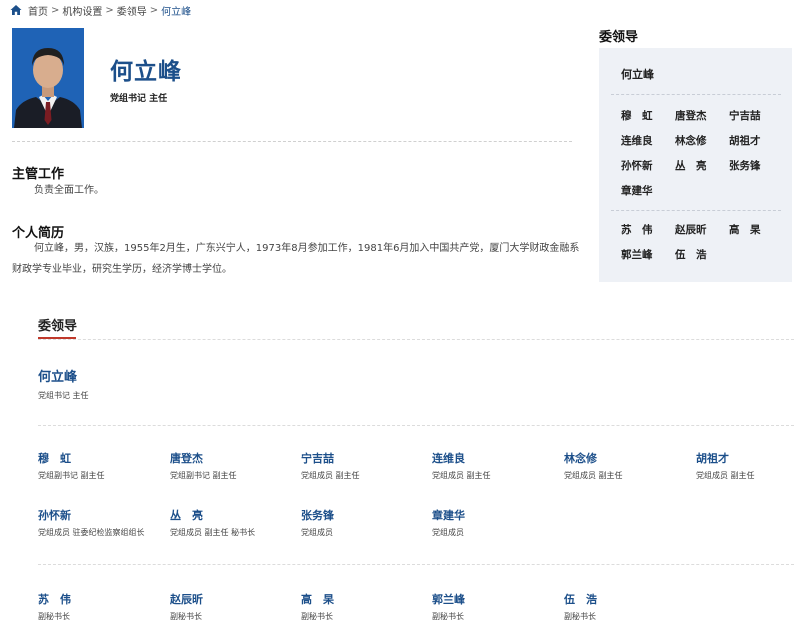 The image size is (800, 632). What do you see at coordinates (139, 99) in the screenshot?
I see `person-title: 党组书记 主任` at bounding box center [139, 99].